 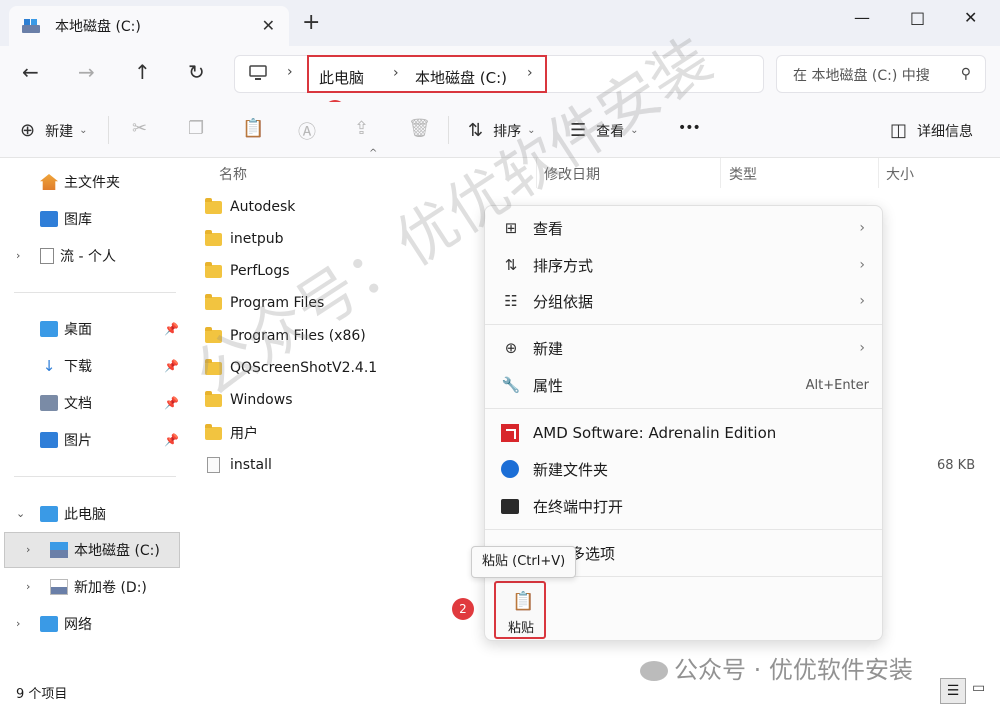 What do you see at coordinates (311, 23) in the screenshot?
I see `new-tab-button: +` at bounding box center [311, 23].